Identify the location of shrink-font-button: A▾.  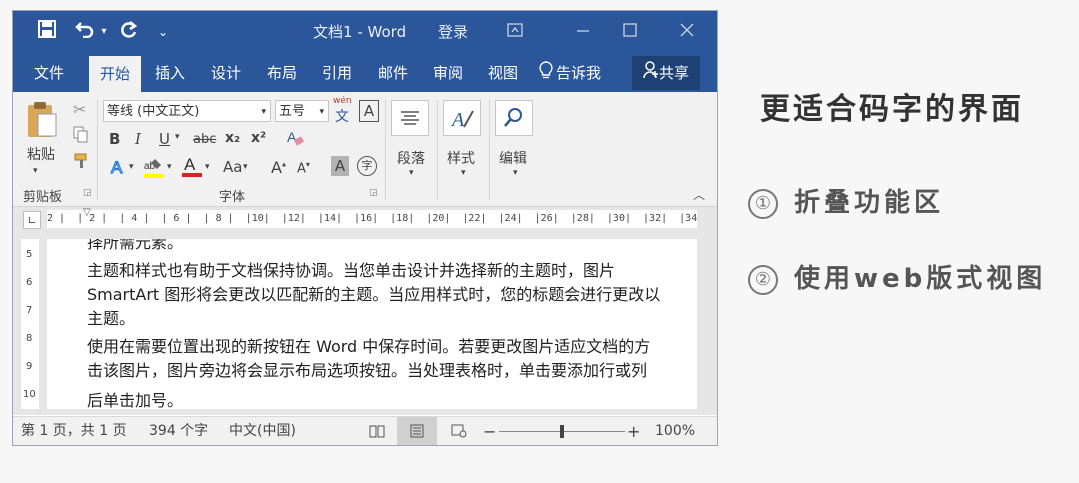
(303, 168).